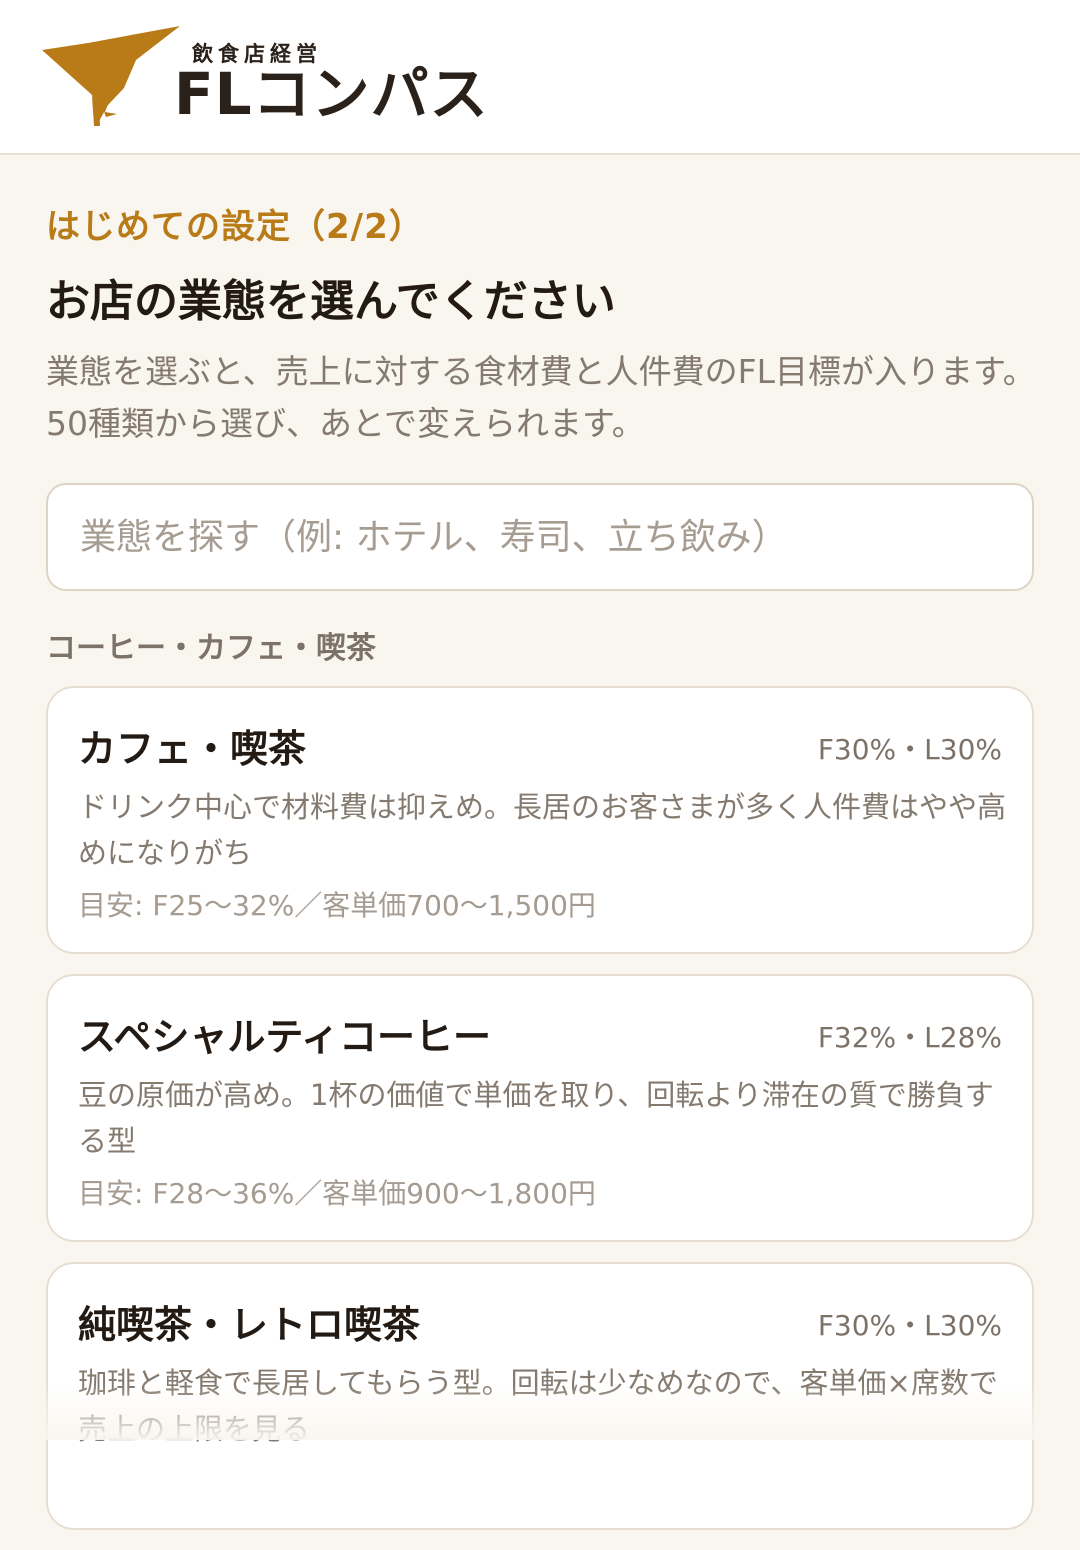 The image size is (1080, 1550). I want to click on business-type-name: 純喫茶・レトロ喫茶, so click(249, 1325).